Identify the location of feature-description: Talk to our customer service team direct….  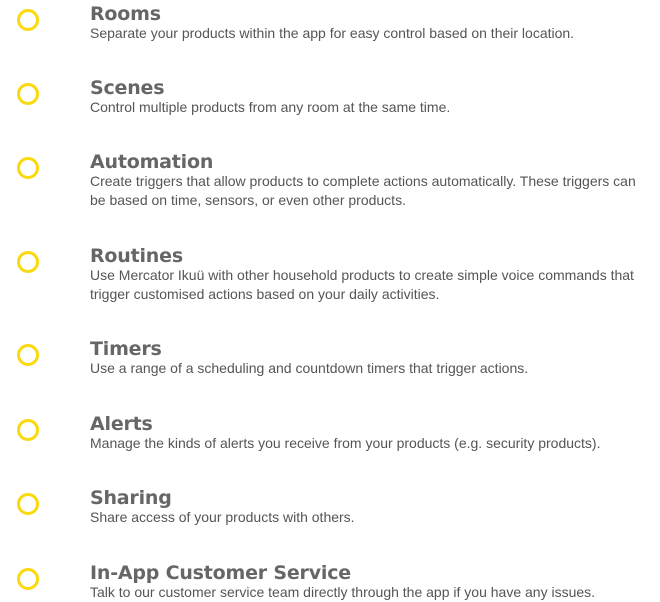
(343, 592).